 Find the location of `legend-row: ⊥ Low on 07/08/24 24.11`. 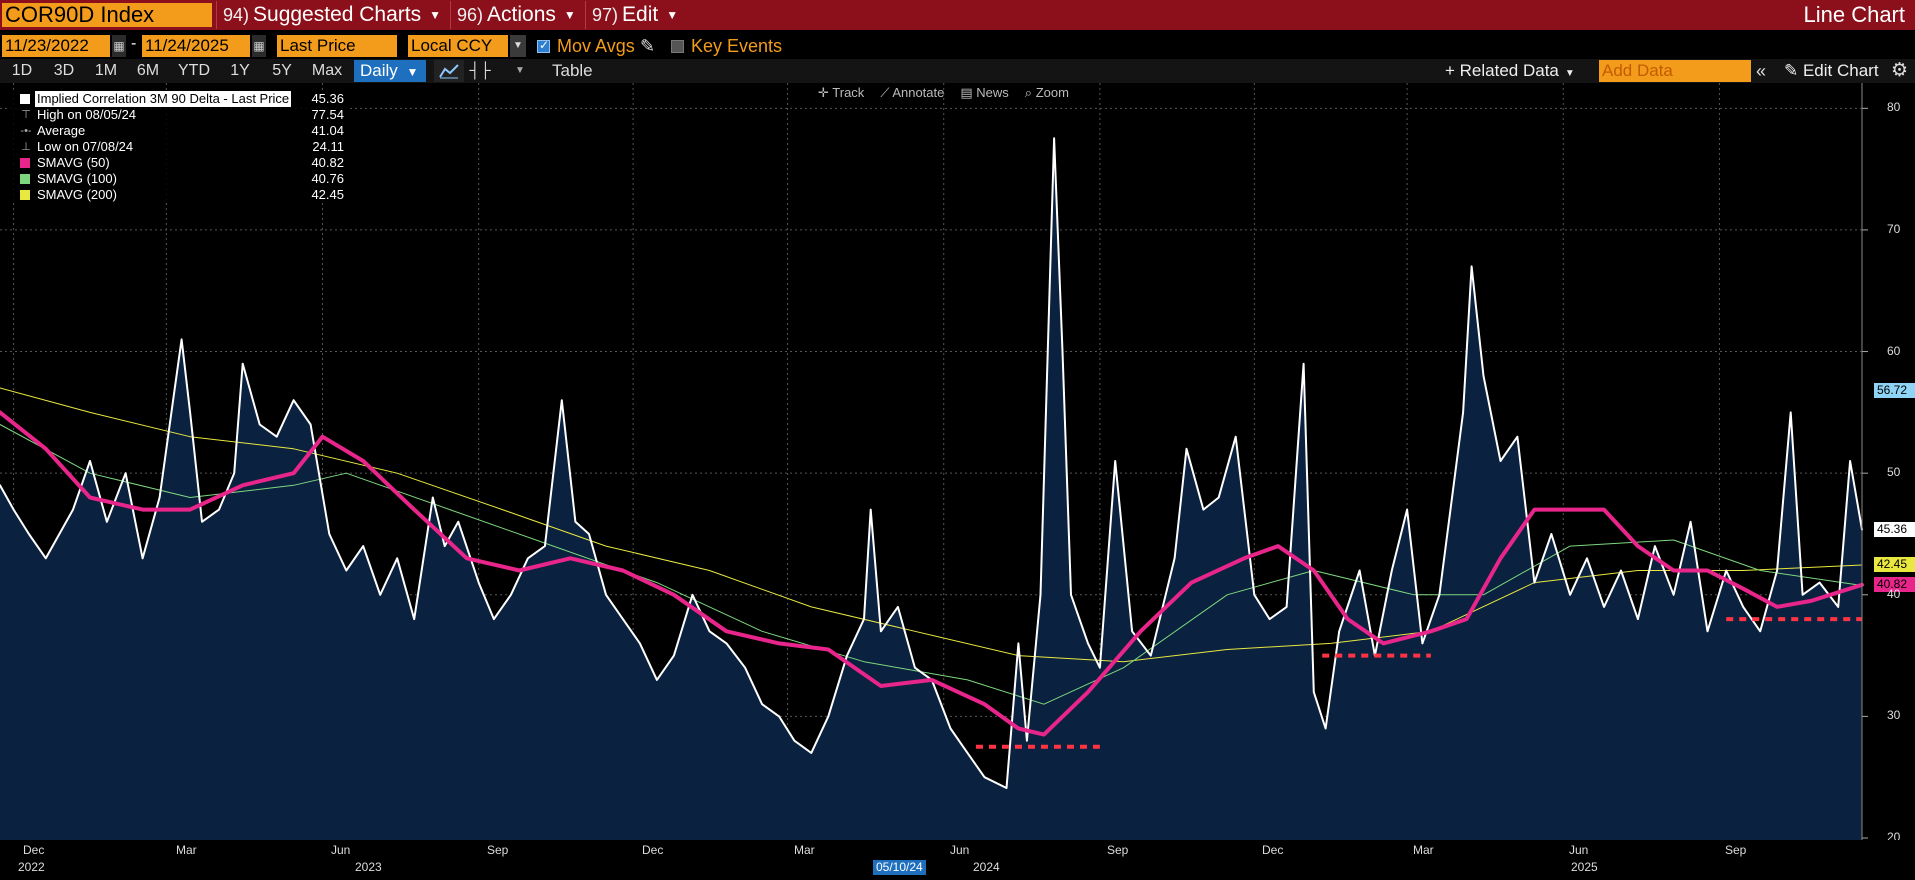

legend-row: ⊥ Low on 07/08/24 24.11 is located at coordinates (179, 147).